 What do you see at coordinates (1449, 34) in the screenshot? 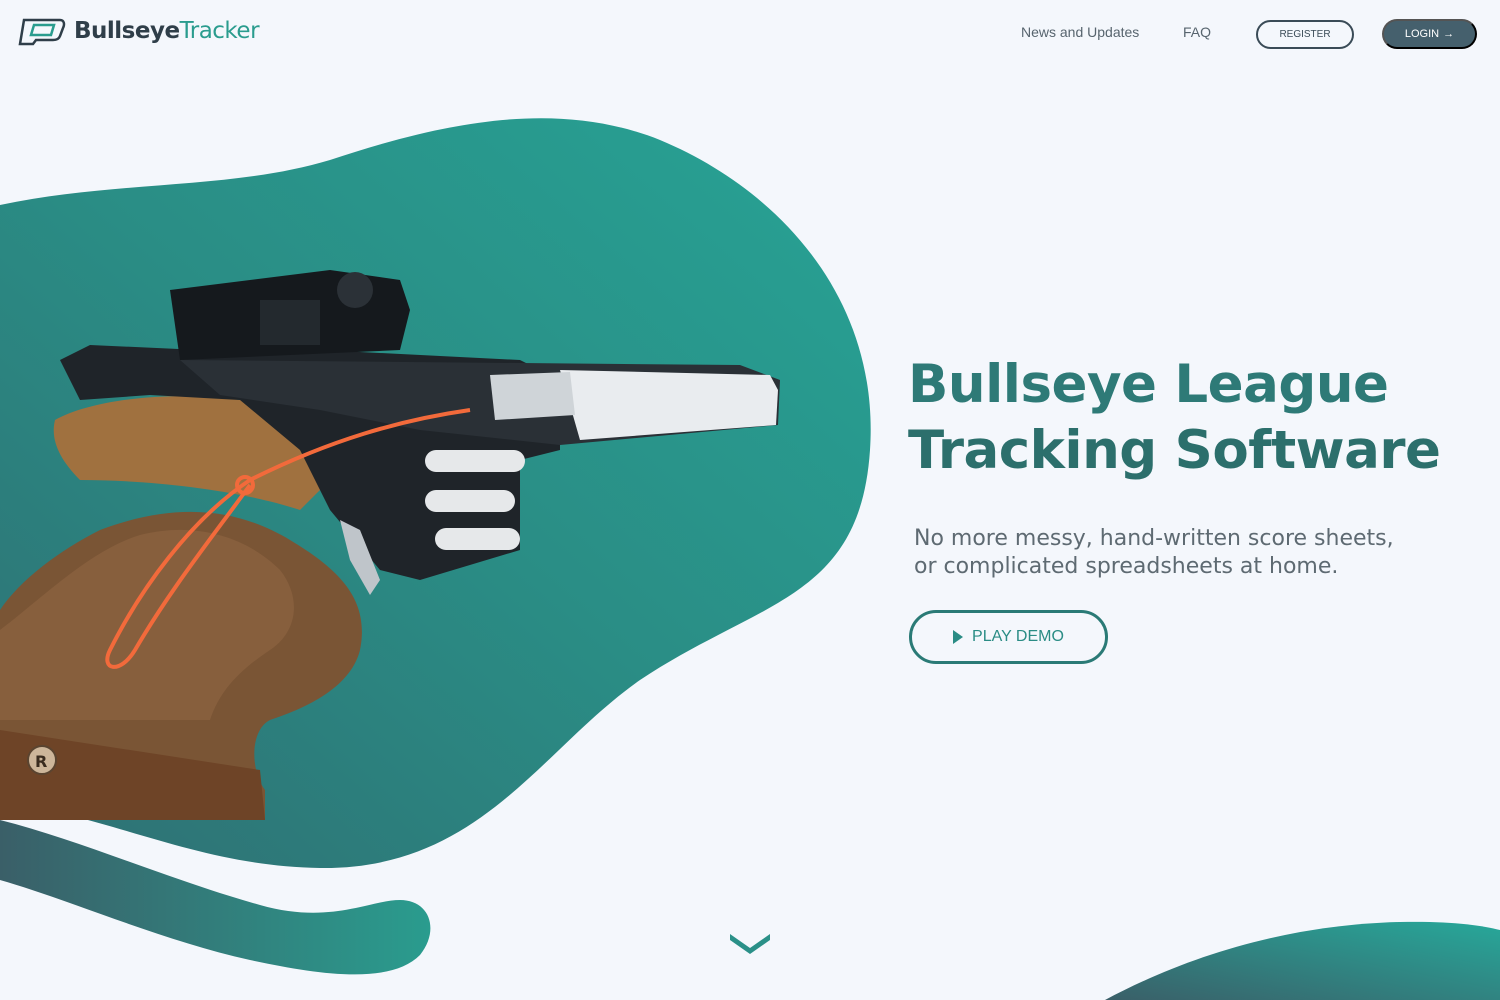
I see `arrow-right-icon: →` at bounding box center [1449, 34].